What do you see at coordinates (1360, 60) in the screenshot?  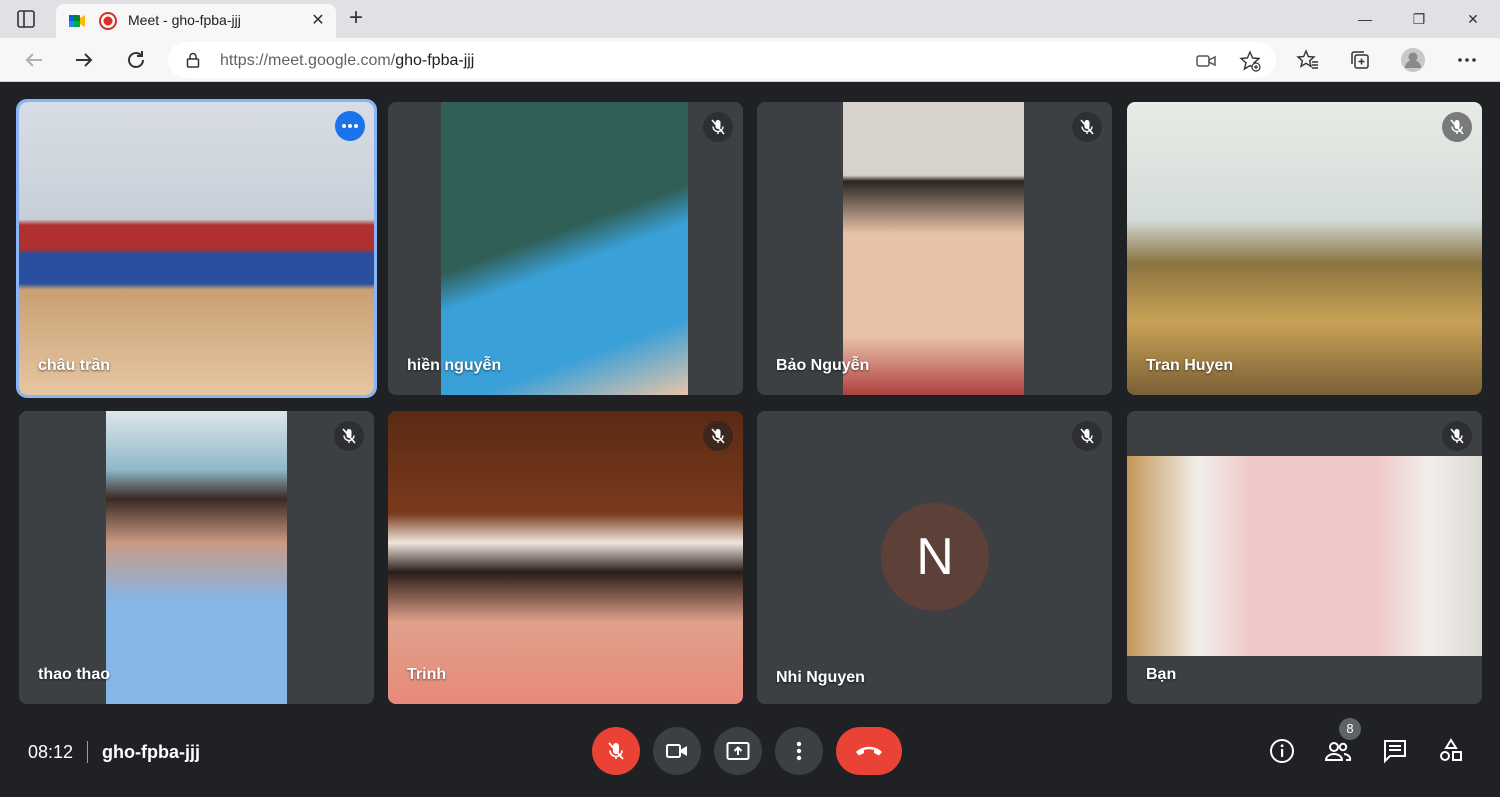 I see `collections-icon` at bounding box center [1360, 60].